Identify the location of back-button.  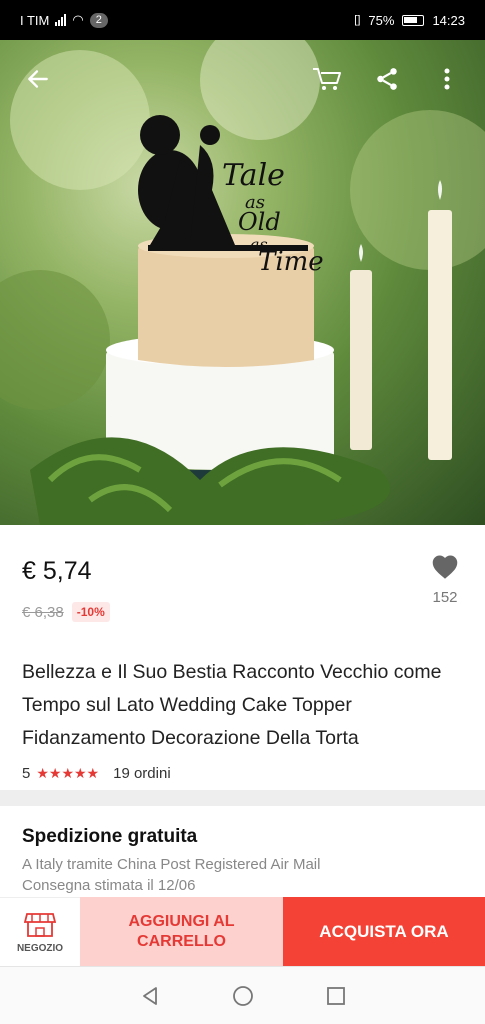
(38, 79).